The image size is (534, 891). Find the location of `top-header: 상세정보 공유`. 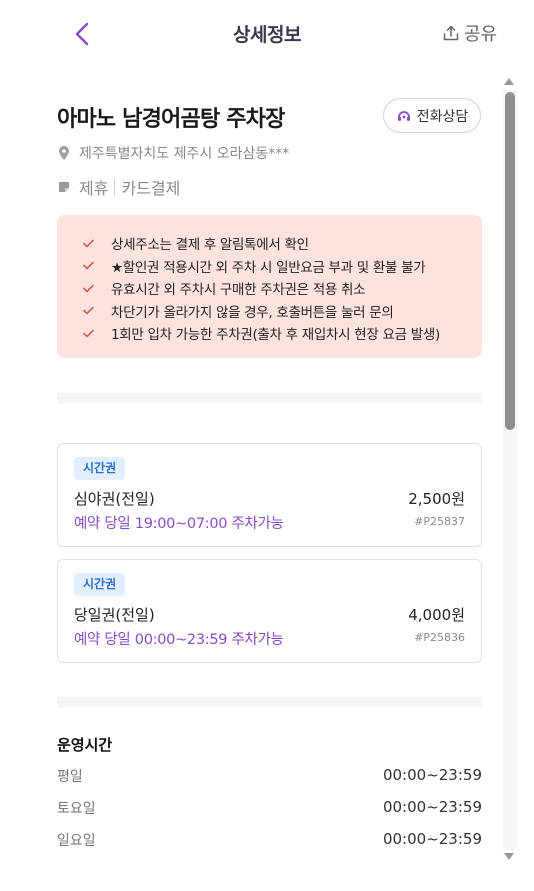

top-header: 상세정보 공유 is located at coordinates (267, 34).